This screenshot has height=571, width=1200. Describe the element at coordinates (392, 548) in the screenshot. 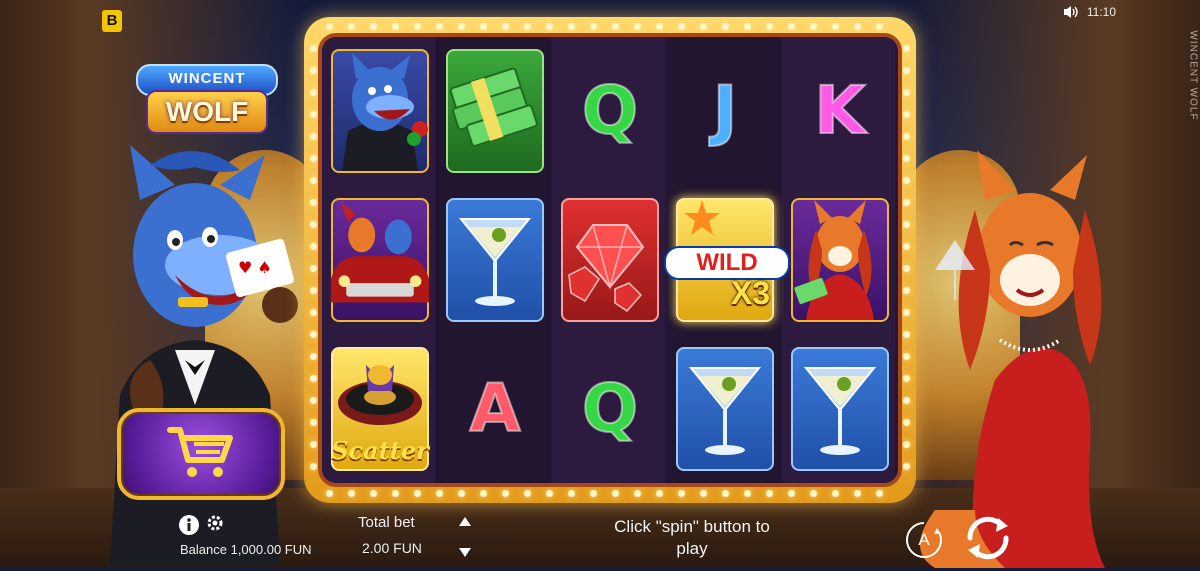

I see `total-bet-value: 2.00 FUN` at that location.